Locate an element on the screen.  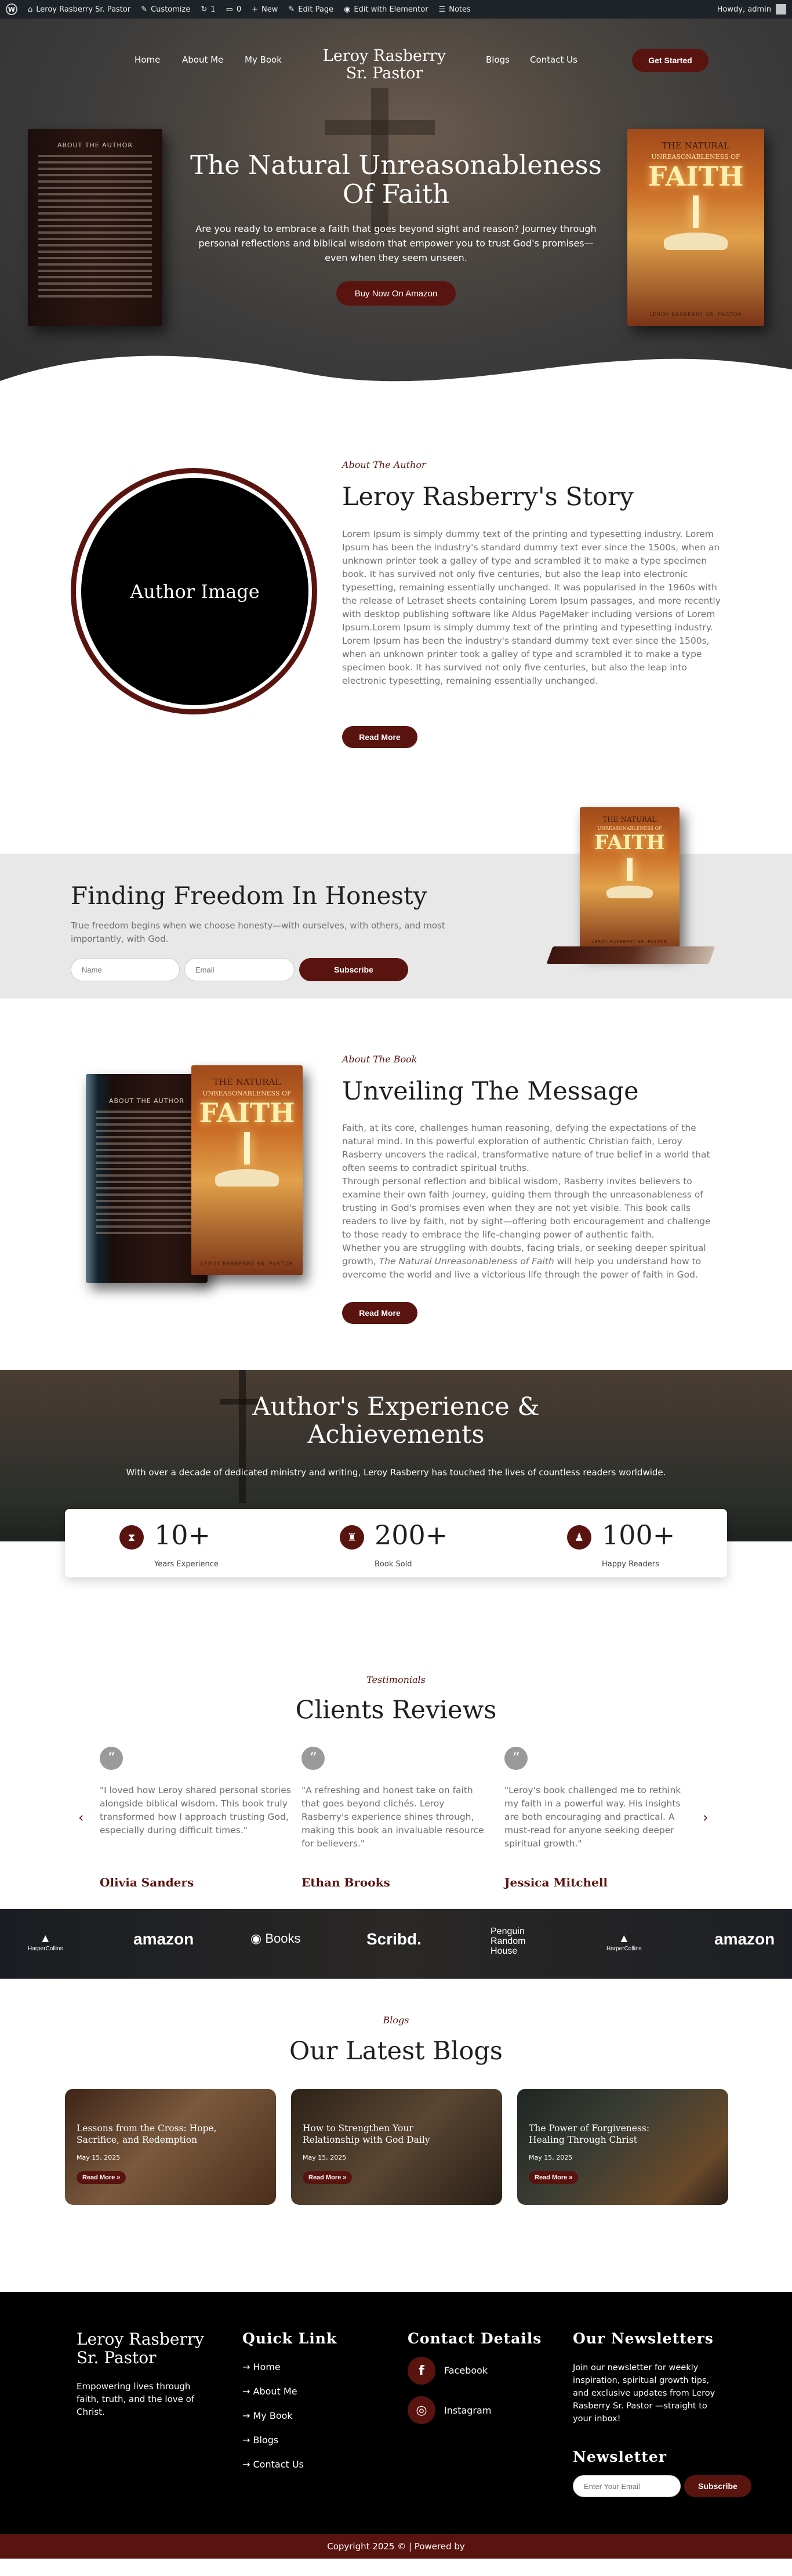
comment-icon: ▭ is located at coordinates (229, 9).